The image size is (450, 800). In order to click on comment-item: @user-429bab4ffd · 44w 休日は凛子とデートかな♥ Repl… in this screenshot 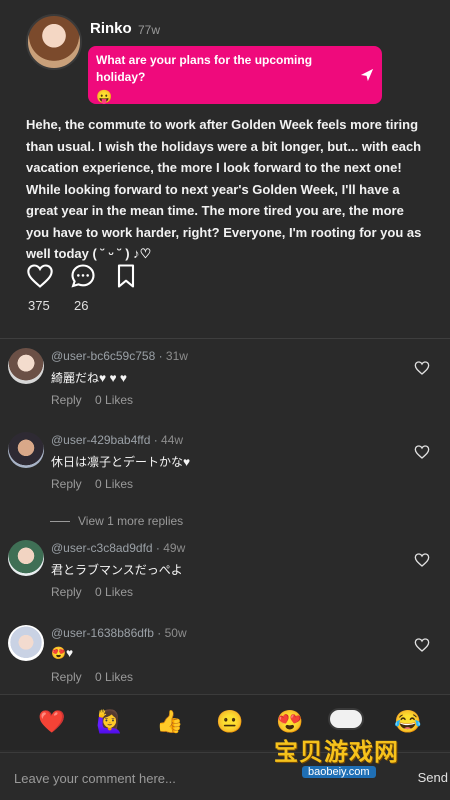, I will do `click(223, 467)`.